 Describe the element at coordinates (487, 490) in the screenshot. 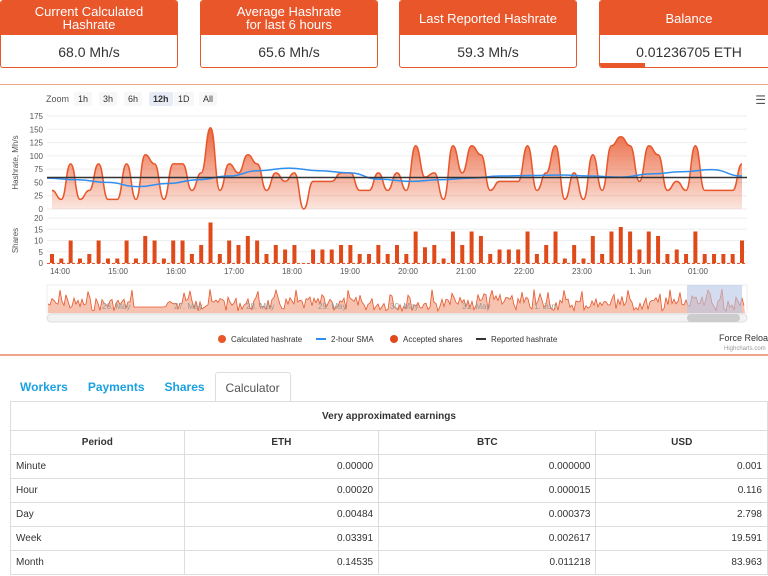

I see `table-cell: 0.000015` at that location.